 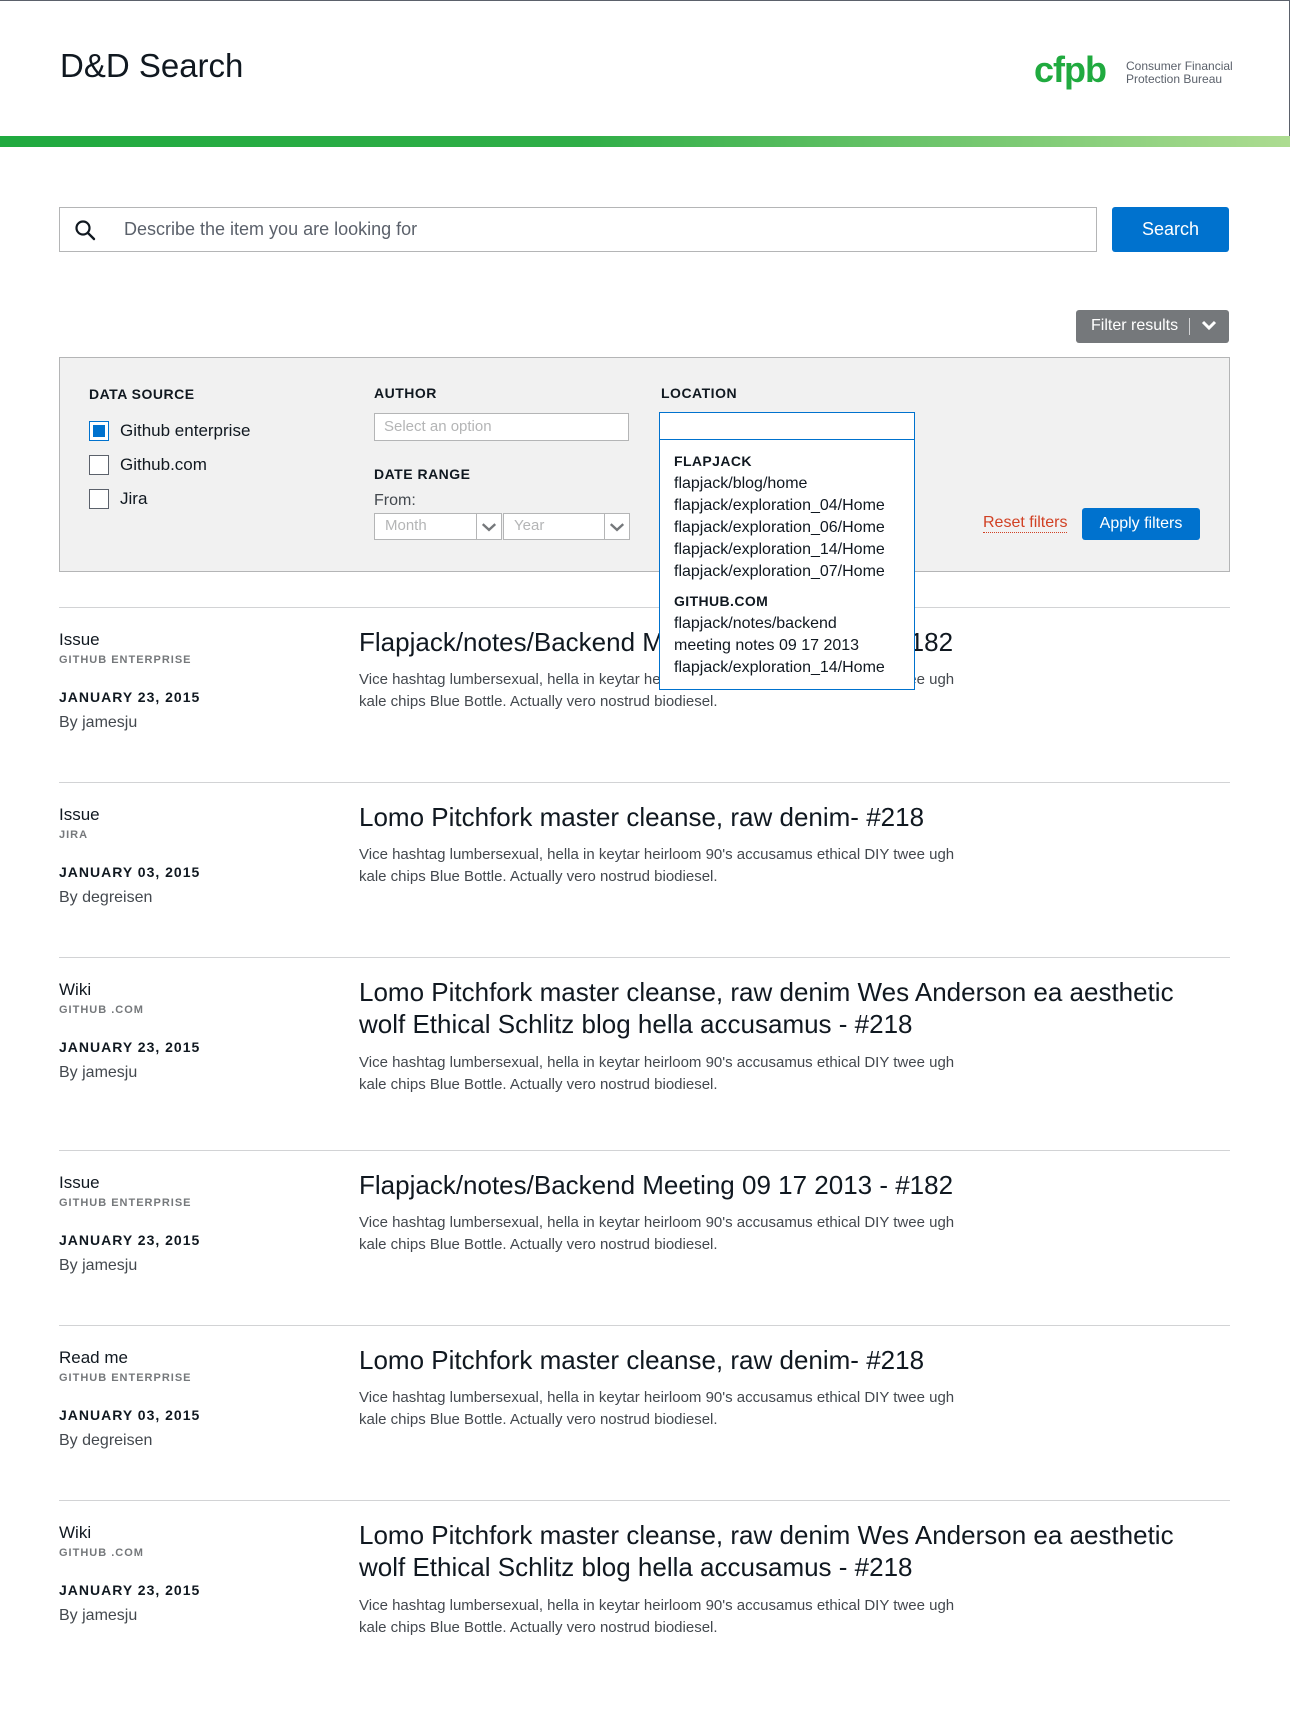 What do you see at coordinates (1135, 325) in the screenshot?
I see `filter-results-label: Filter results` at bounding box center [1135, 325].